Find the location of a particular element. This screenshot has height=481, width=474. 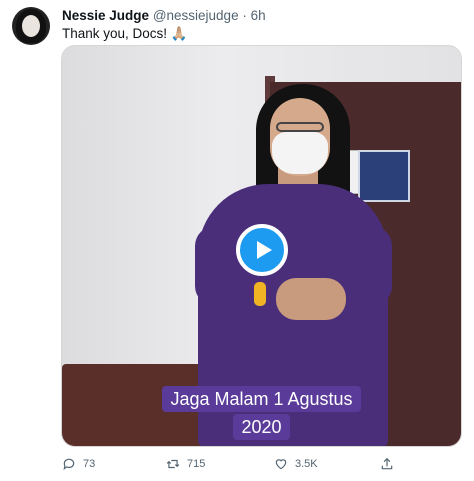

play-icon is located at coordinates (262, 250).